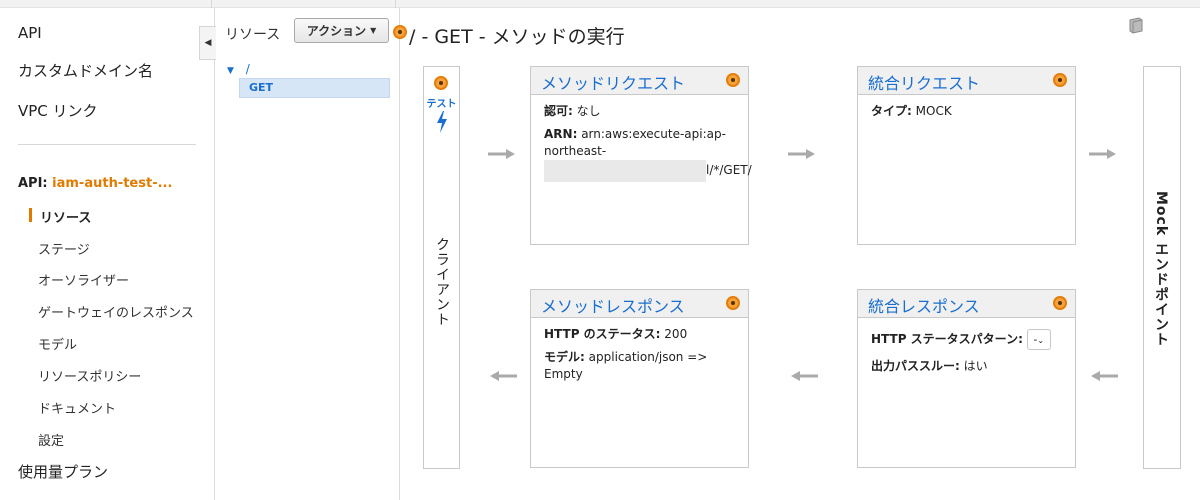 The image size is (1200, 500). I want to click on nav-sub-models: モデル, so click(57, 343).